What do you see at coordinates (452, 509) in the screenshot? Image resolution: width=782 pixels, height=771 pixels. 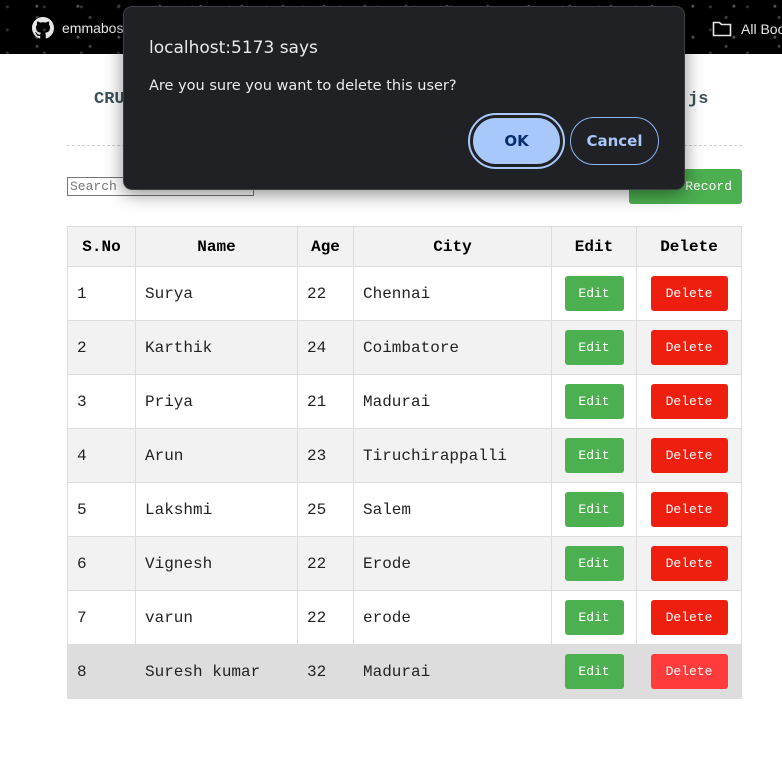 I see `cell-city: Salem` at bounding box center [452, 509].